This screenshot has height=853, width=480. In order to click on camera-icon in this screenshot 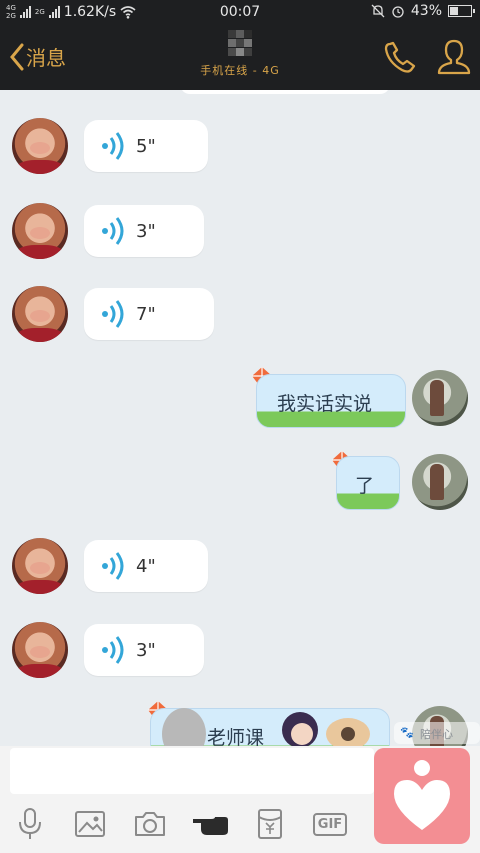, I will do `click(150, 824)`.